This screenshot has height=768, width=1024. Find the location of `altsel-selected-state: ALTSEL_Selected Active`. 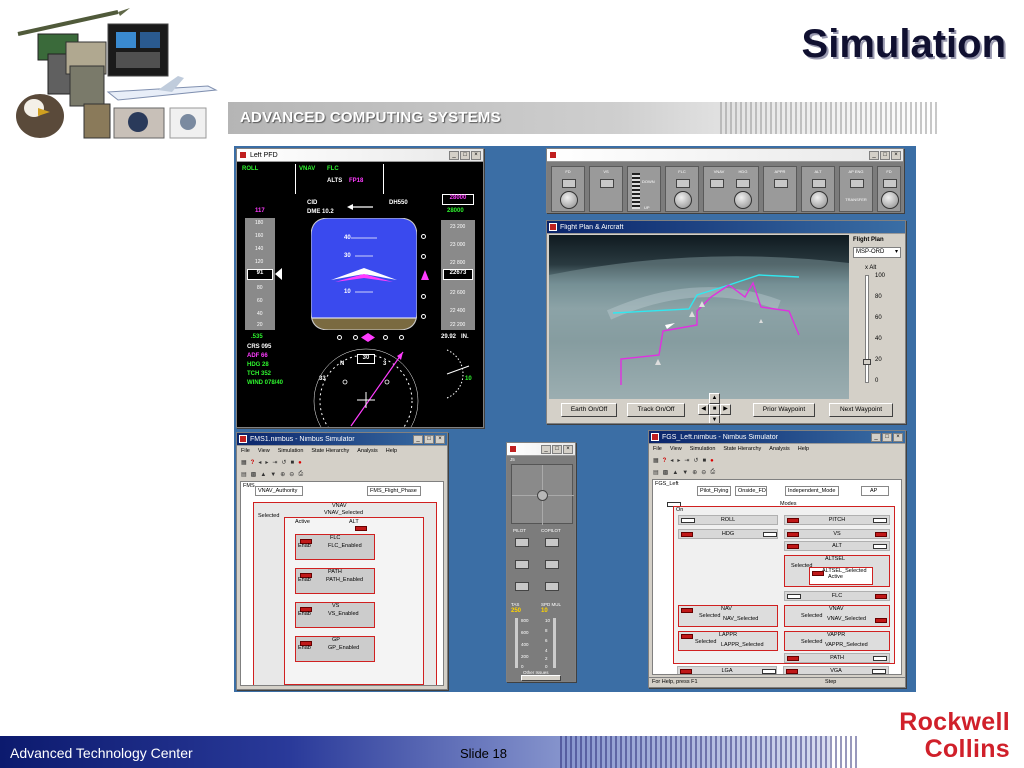

altsel-selected-state: ALTSEL_Selected Active is located at coordinates (841, 576).